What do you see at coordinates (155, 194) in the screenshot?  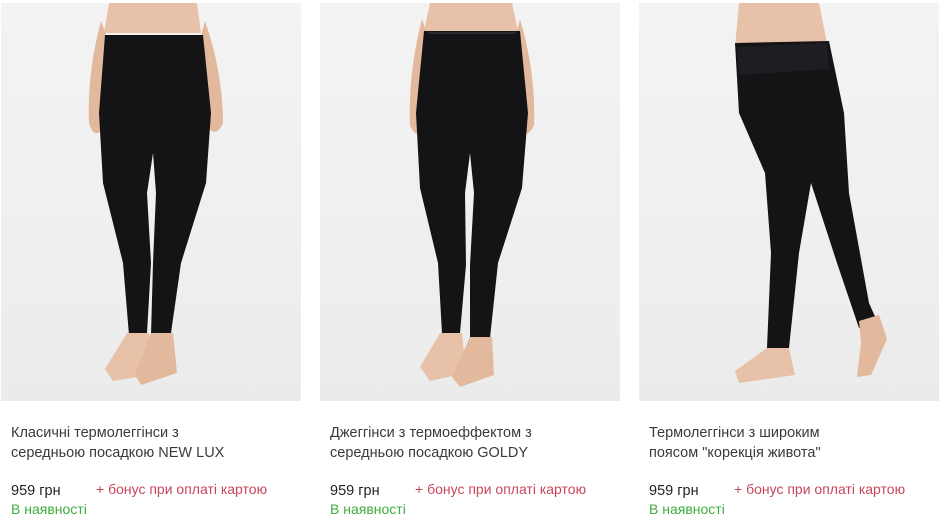 I see `leggings-front-image` at bounding box center [155, 194].